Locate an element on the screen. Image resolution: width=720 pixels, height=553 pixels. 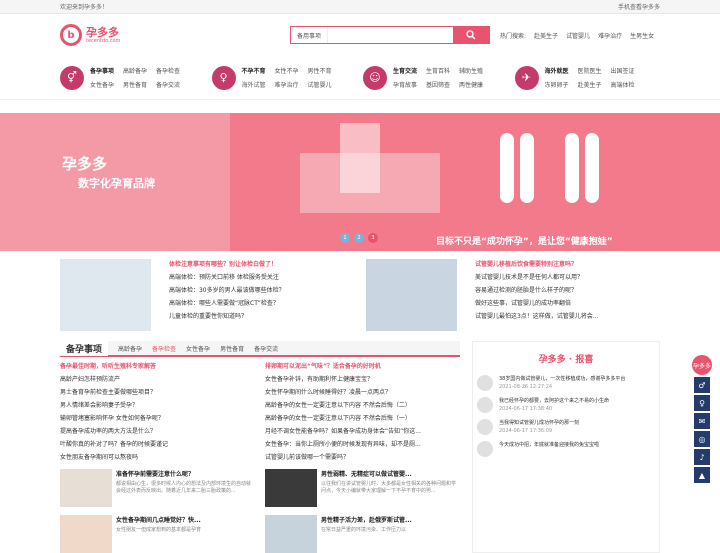
lab-photo is located at coordinates (411, 295).